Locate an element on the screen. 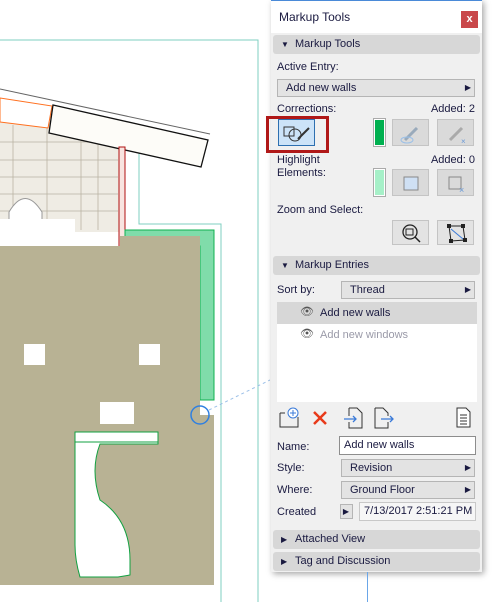 This screenshot has width=502, height=602. zoom-select-label: Zoom and Select: is located at coordinates (320, 210).